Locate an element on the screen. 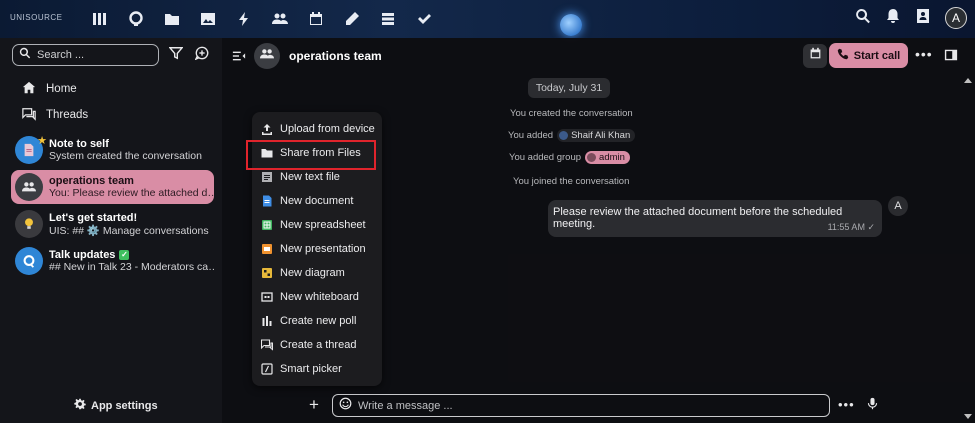  message-author-avatar: A is located at coordinates (898, 206).